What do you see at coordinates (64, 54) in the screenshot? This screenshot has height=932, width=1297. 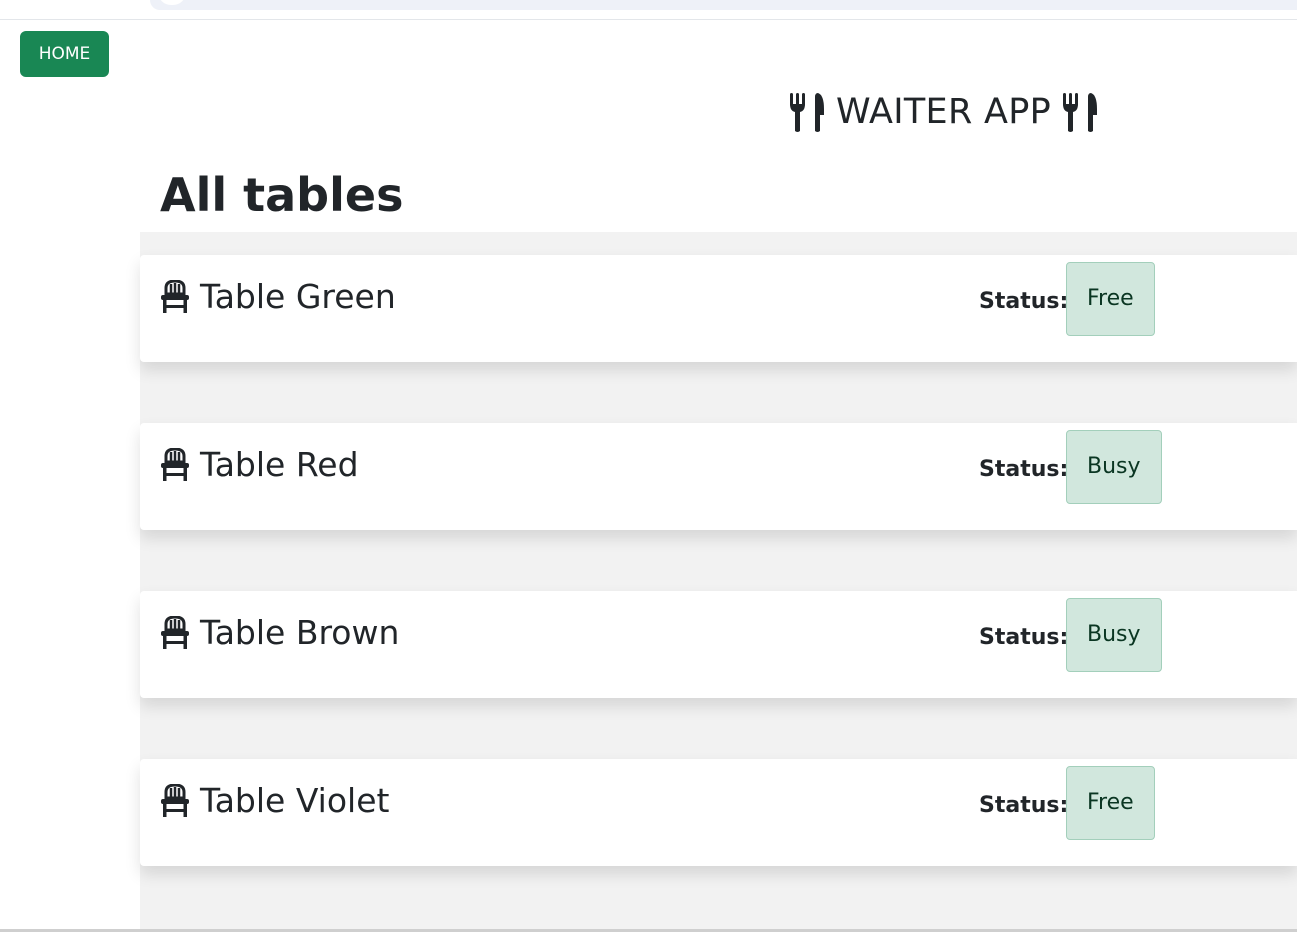 I see `home-button: HOME` at bounding box center [64, 54].